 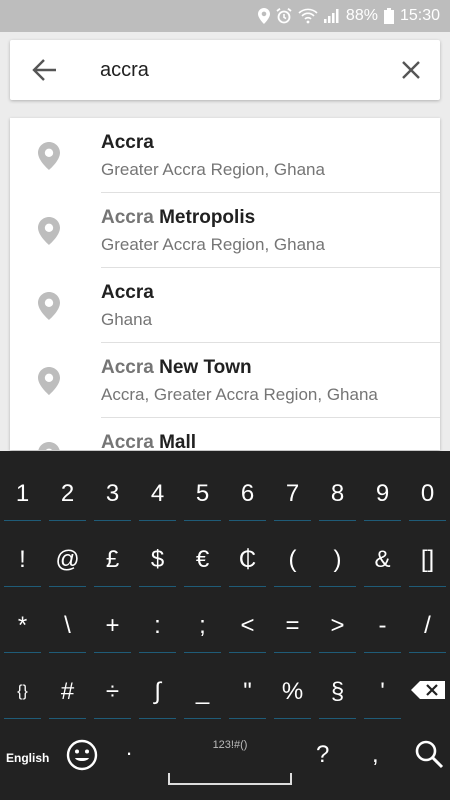 What do you see at coordinates (225, 16) in the screenshot?
I see `status-bar: 88% 15:30` at bounding box center [225, 16].